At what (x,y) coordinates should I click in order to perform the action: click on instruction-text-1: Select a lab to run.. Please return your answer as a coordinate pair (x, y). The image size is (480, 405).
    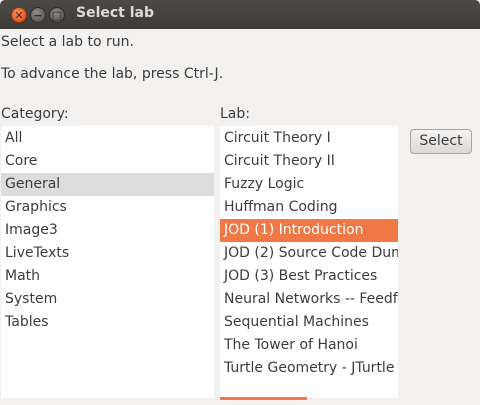
    Looking at the image, I should click on (67, 42).